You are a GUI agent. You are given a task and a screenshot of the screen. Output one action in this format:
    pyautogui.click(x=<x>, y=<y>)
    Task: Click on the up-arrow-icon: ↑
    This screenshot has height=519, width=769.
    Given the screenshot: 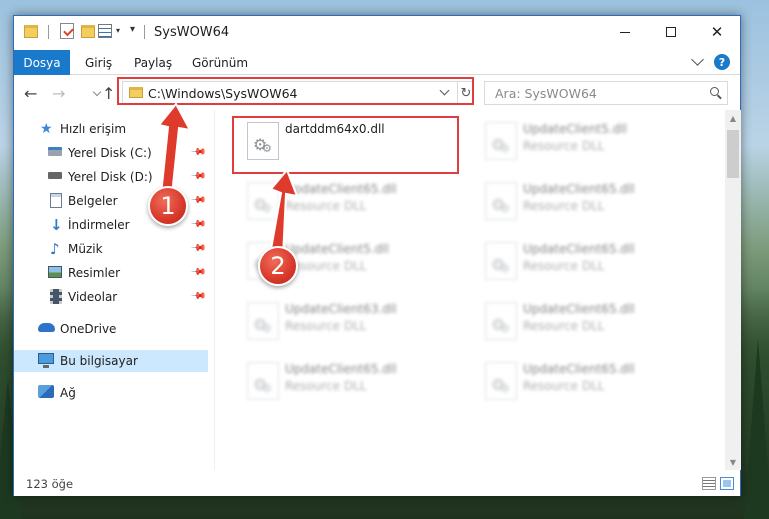 What is the action you would take?
    pyautogui.click(x=108, y=93)
    